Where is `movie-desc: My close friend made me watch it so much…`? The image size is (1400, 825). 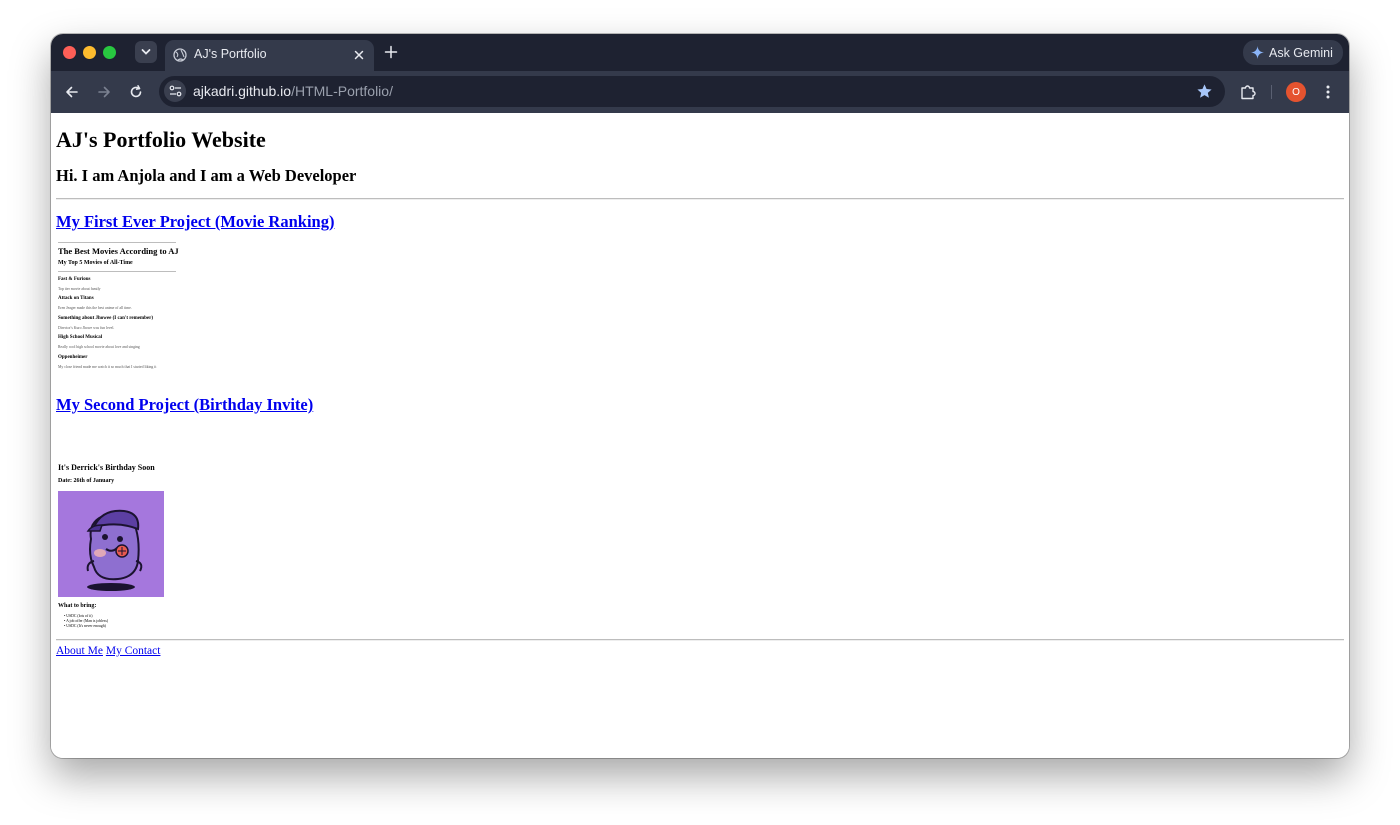
movie-desc: My close friend made me watch it so much… is located at coordinates (107, 367).